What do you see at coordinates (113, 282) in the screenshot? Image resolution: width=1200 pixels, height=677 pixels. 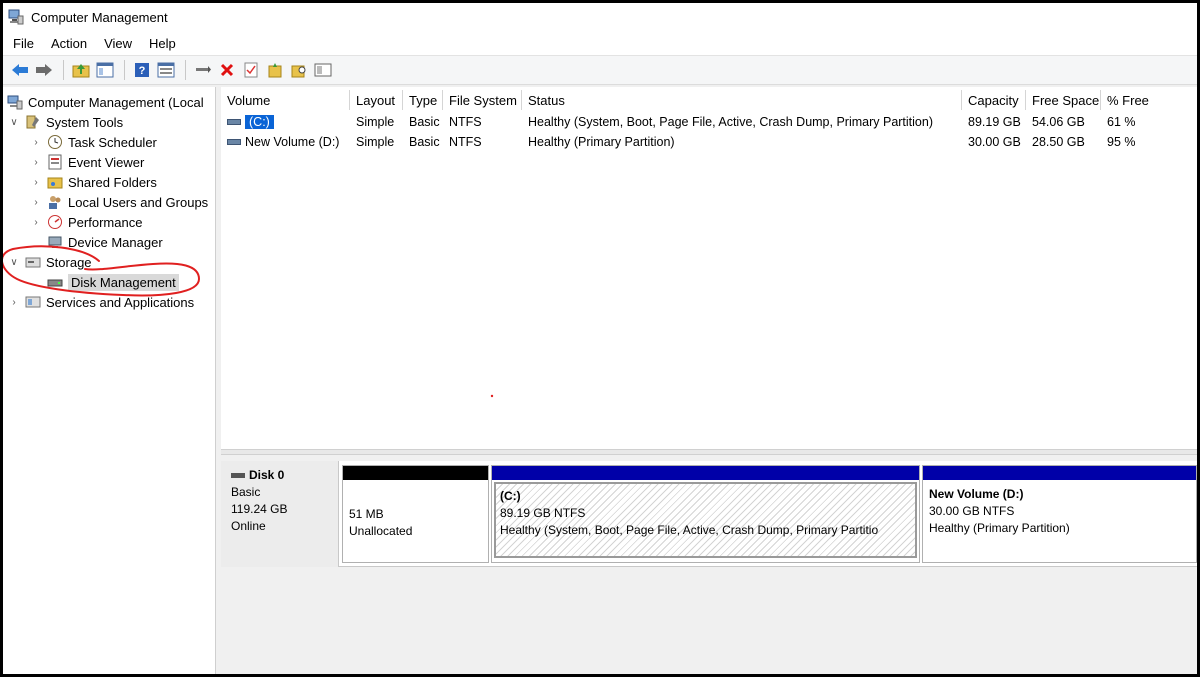 I see `tree-item-disk-management: Disk Management` at bounding box center [113, 282].